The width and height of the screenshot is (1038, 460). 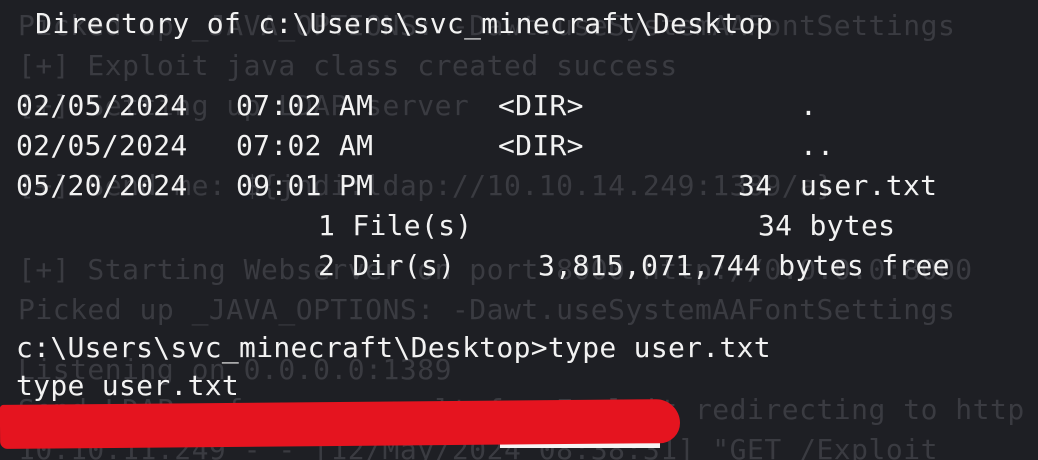 I want to click on redaction-red-stroke, so click(x=340, y=424).